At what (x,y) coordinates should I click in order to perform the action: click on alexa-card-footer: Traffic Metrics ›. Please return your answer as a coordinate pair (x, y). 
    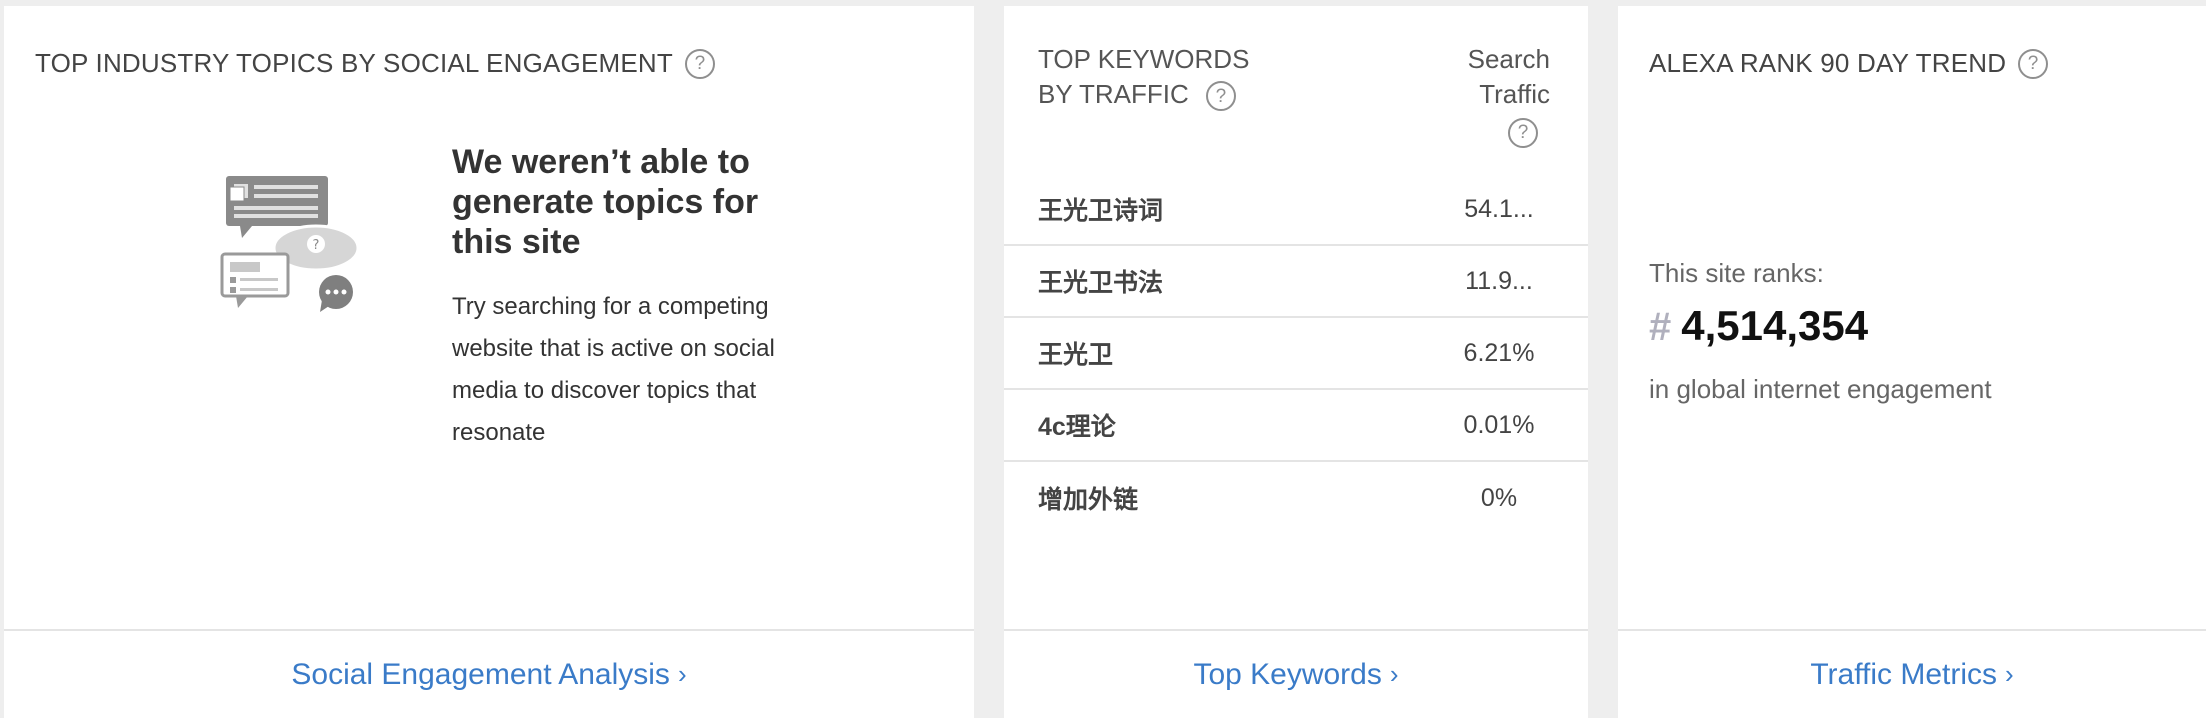
    Looking at the image, I should click on (1912, 673).